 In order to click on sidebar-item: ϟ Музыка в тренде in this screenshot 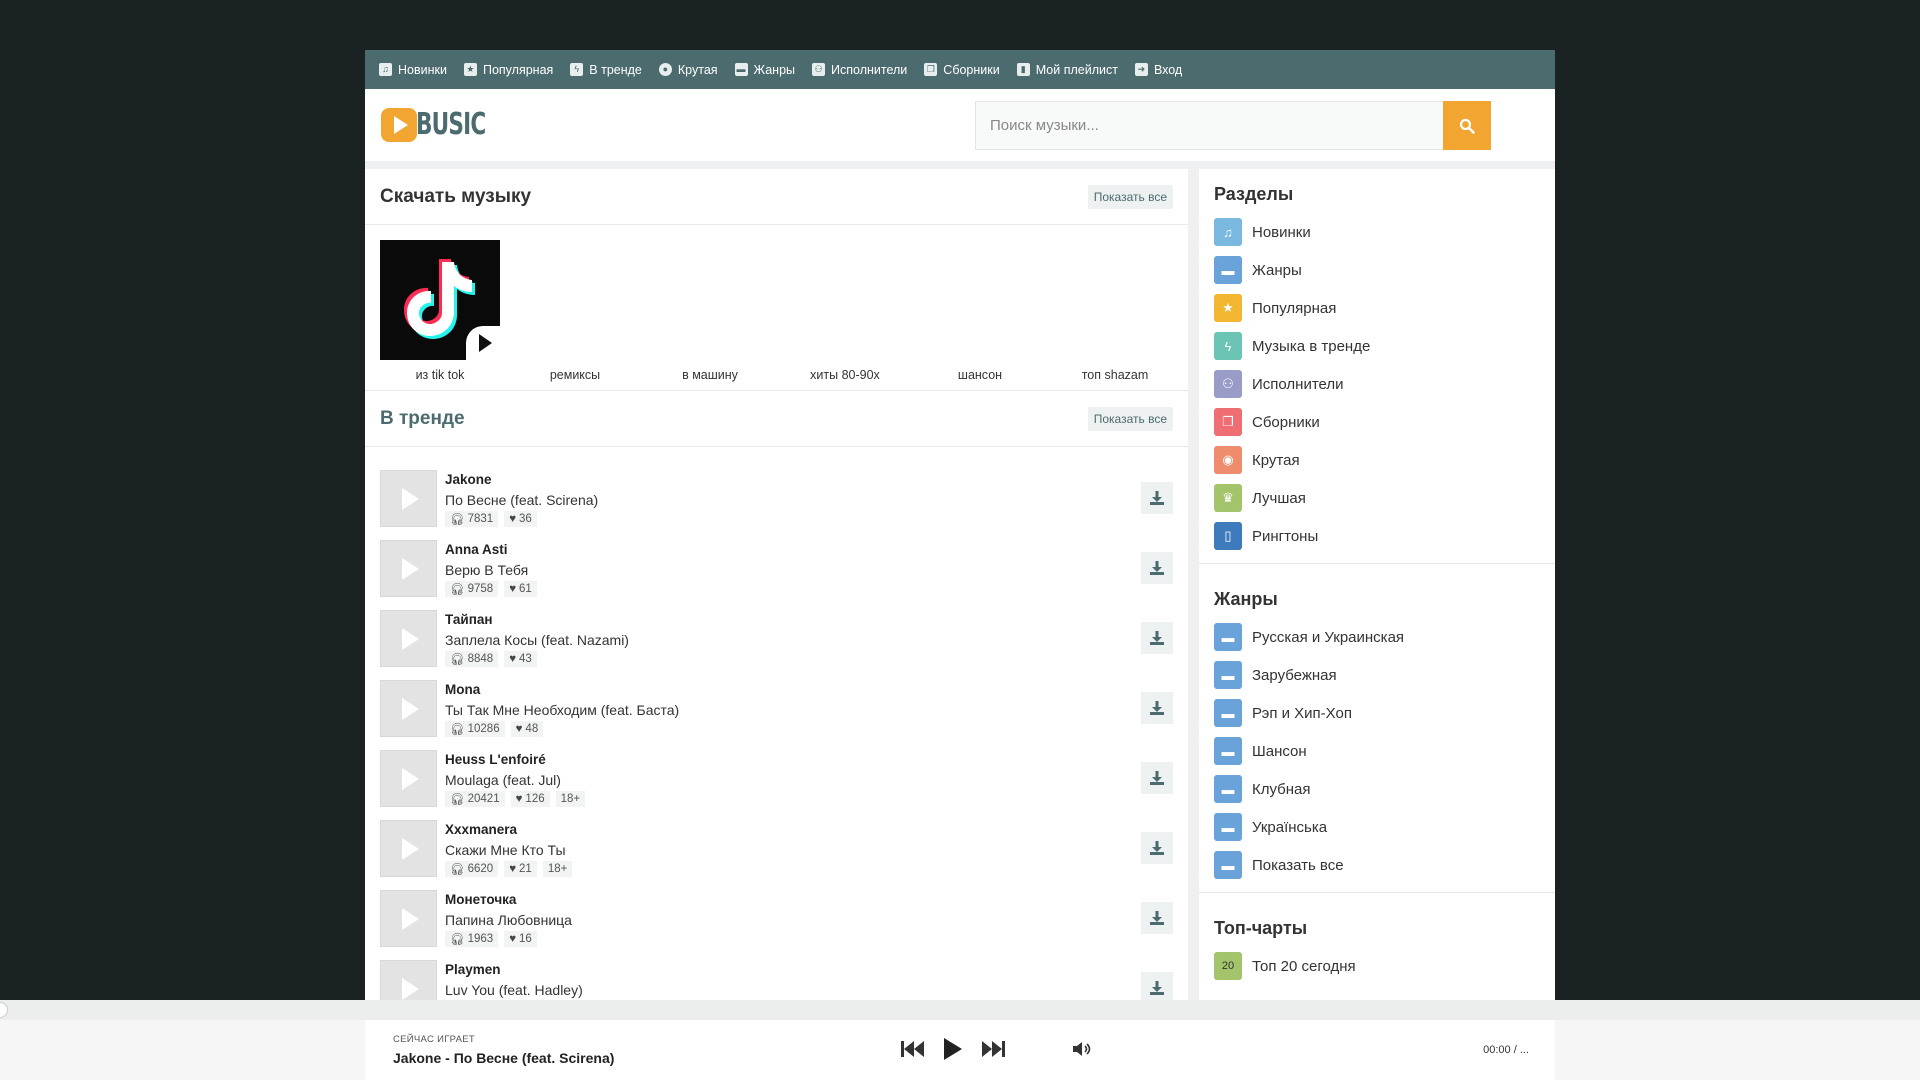, I will do `click(1377, 346)`.